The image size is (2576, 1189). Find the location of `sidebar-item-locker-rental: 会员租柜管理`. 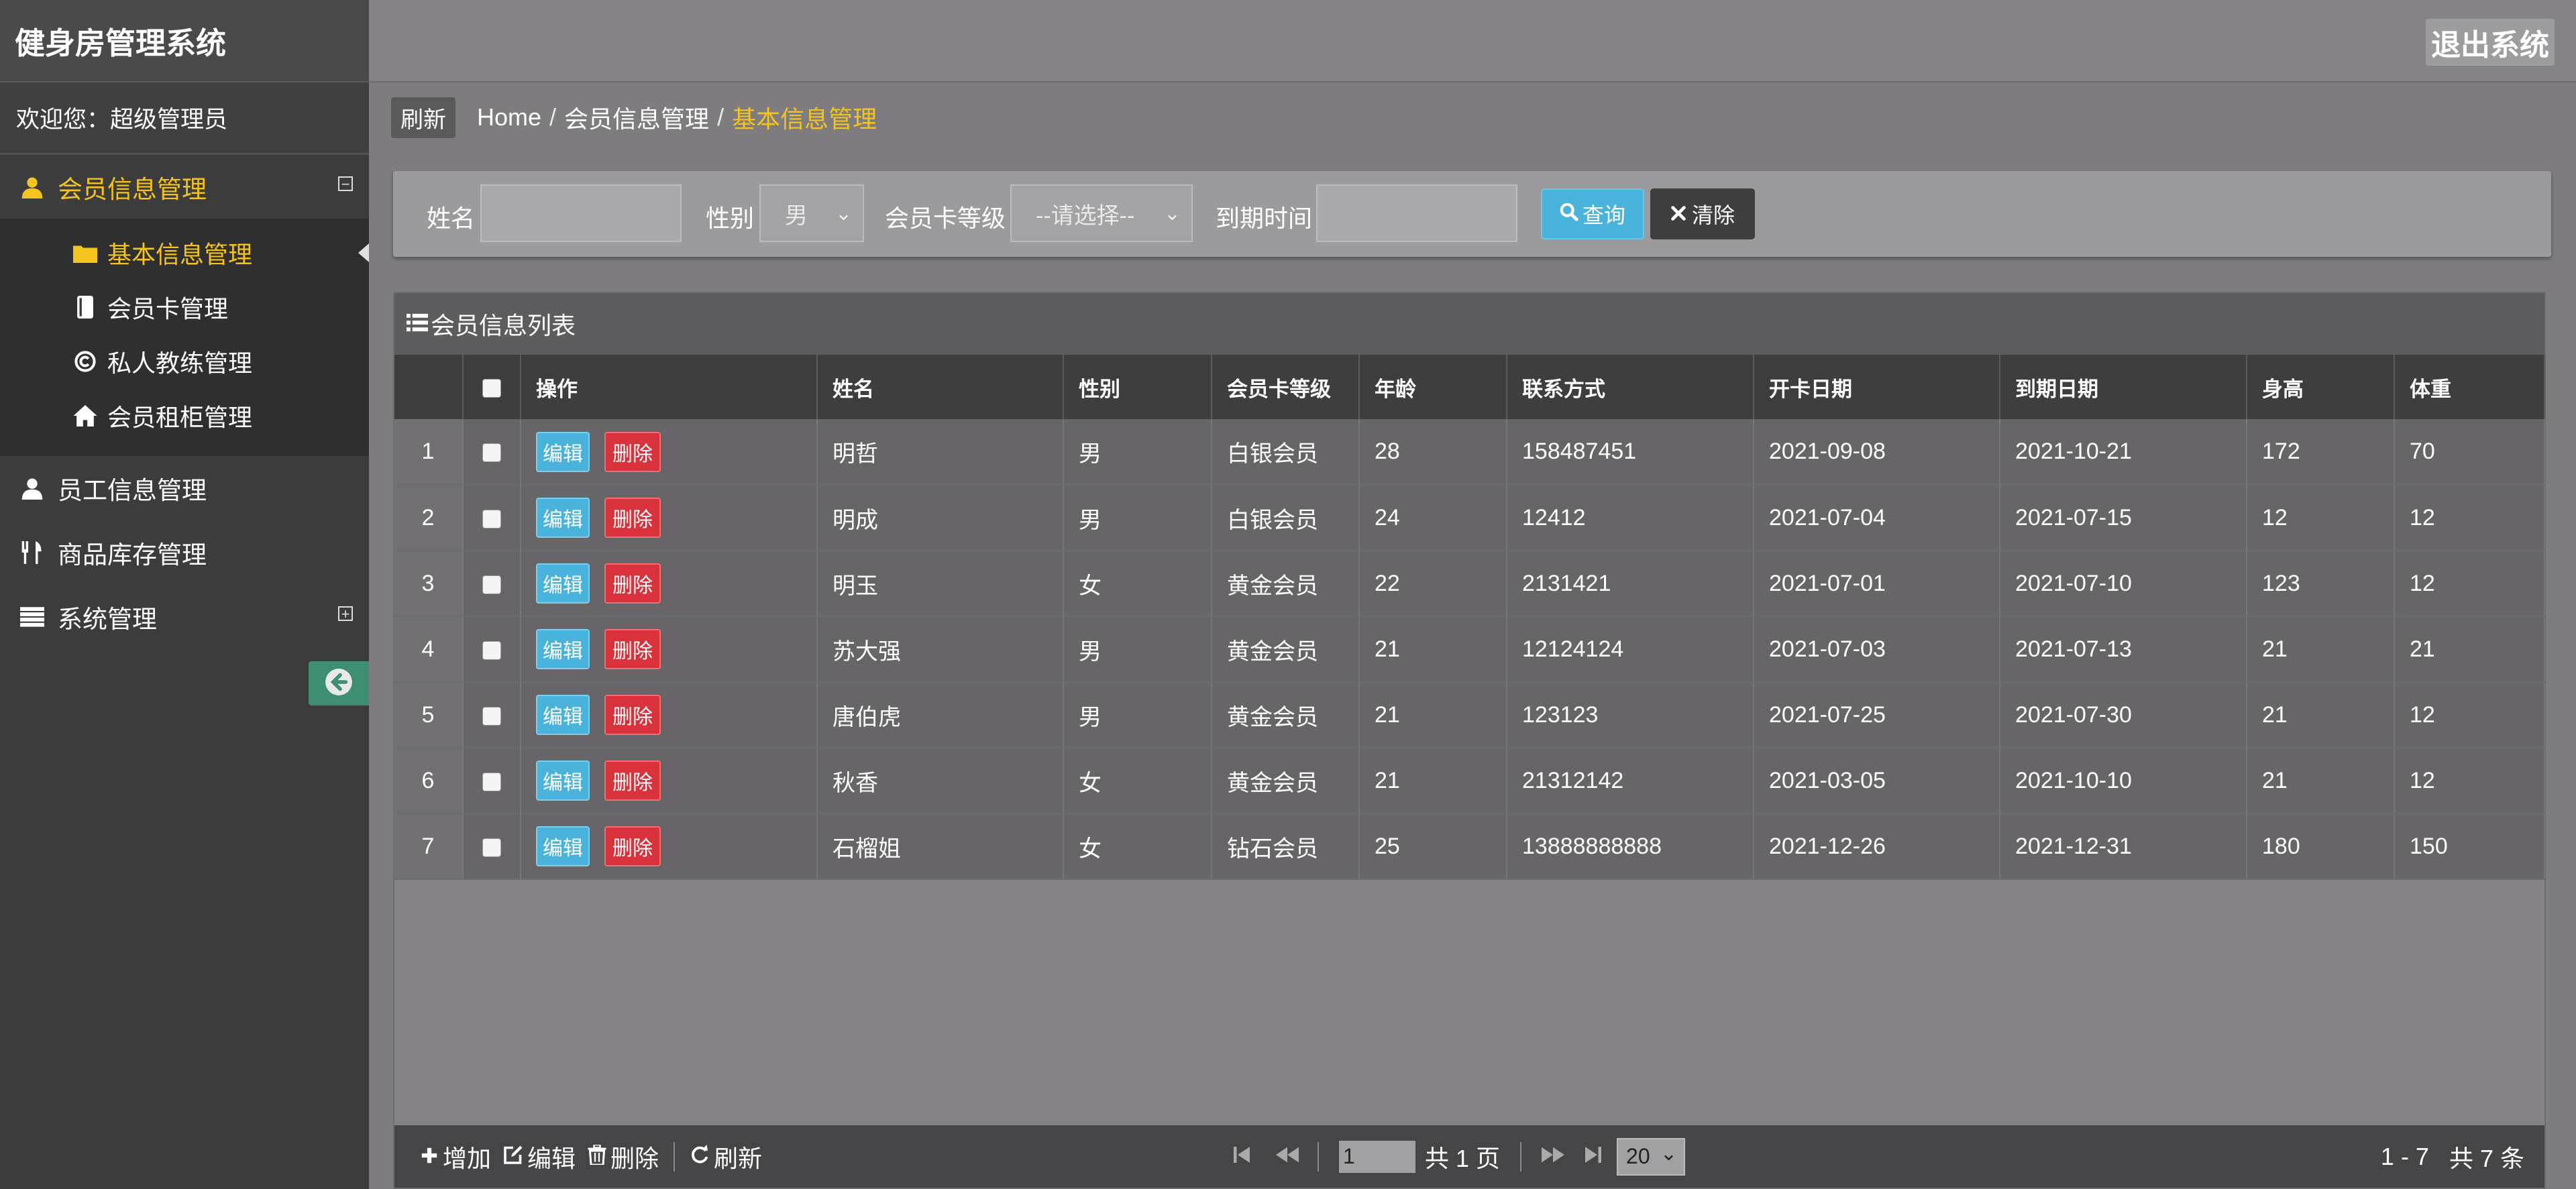

sidebar-item-locker-rental: 会员租柜管理 is located at coordinates (184, 415).